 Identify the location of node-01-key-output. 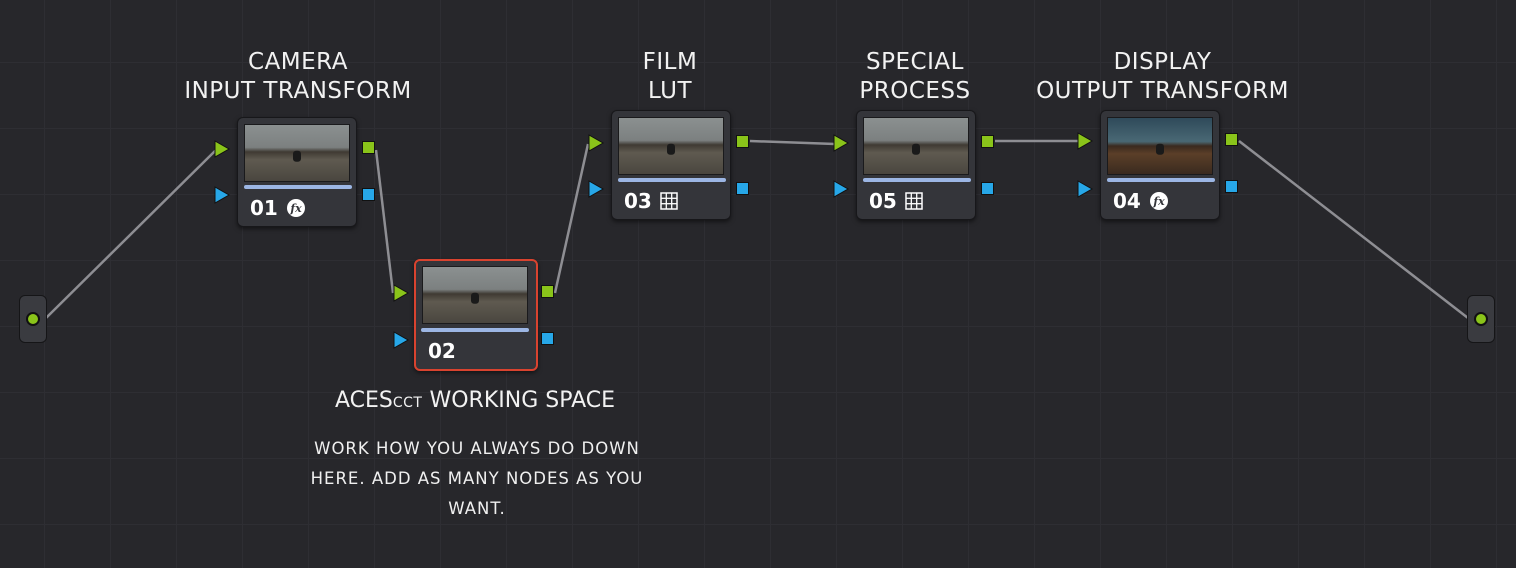
(368, 194).